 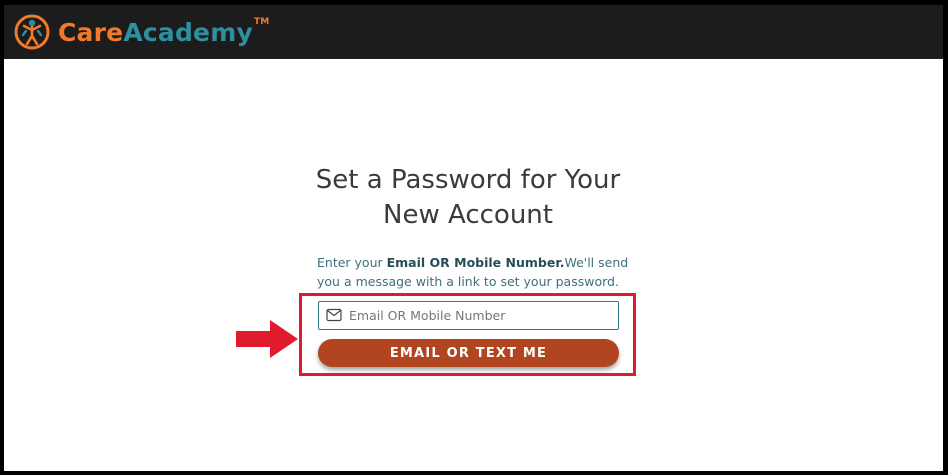 I want to click on email-or-mobile-field-wrapper, so click(x=468, y=315).